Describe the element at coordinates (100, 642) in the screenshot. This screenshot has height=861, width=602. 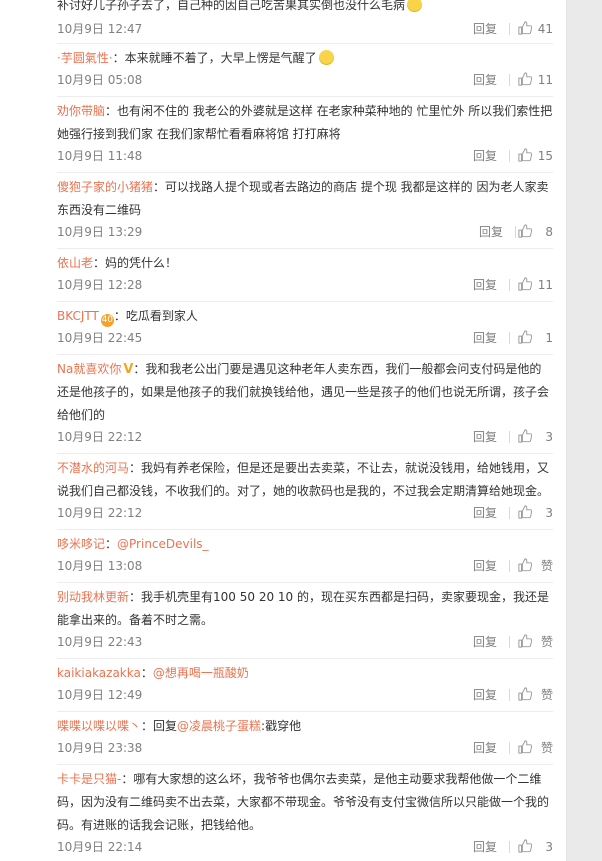
I see `comment-time: 10月9日 22:43` at that location.